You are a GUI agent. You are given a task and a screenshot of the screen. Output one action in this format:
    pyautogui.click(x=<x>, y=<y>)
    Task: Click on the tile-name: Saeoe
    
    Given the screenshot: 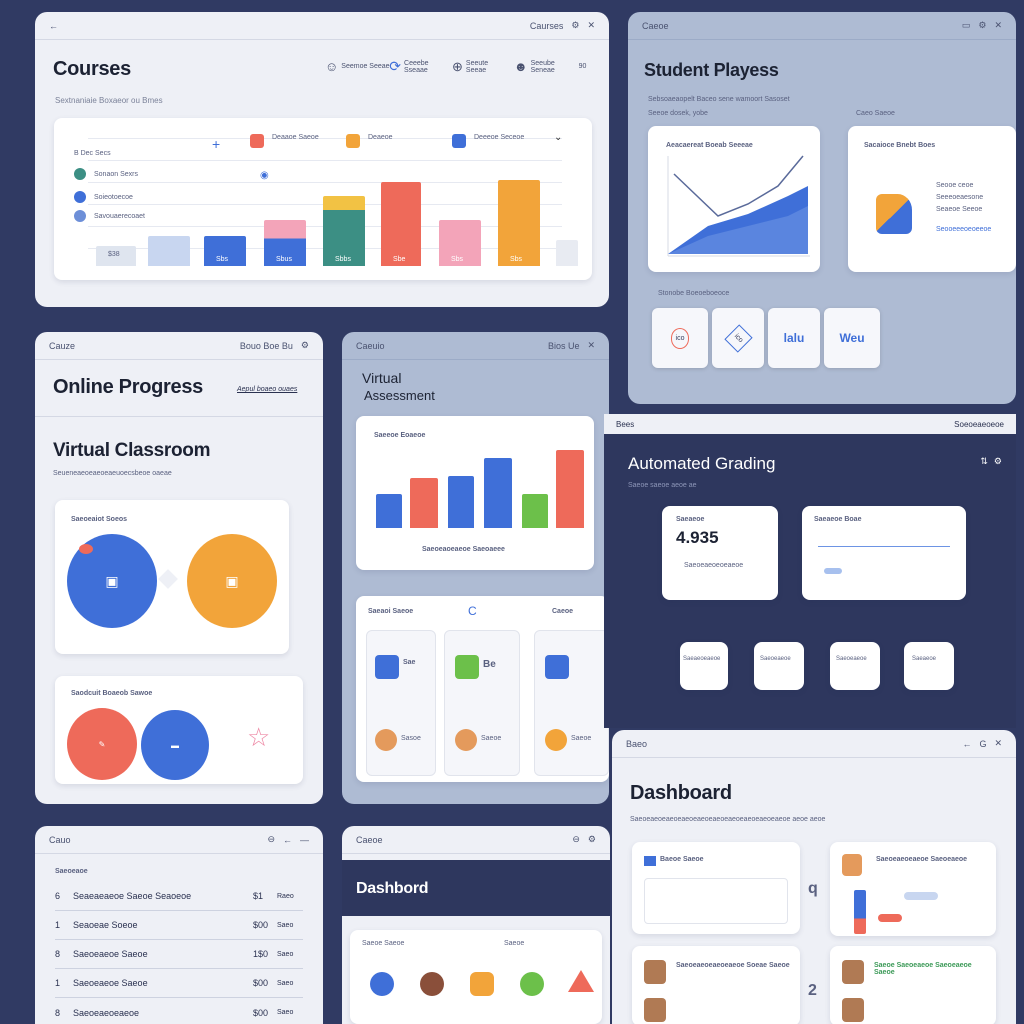 What is the action you would take?
    pyautogui.click(x=581, y=738)
    